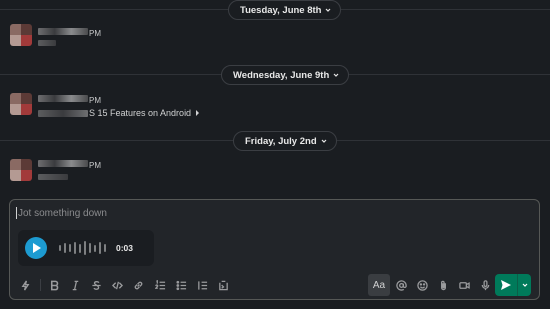  I want to click on lightning-icon, so click(25, 285).